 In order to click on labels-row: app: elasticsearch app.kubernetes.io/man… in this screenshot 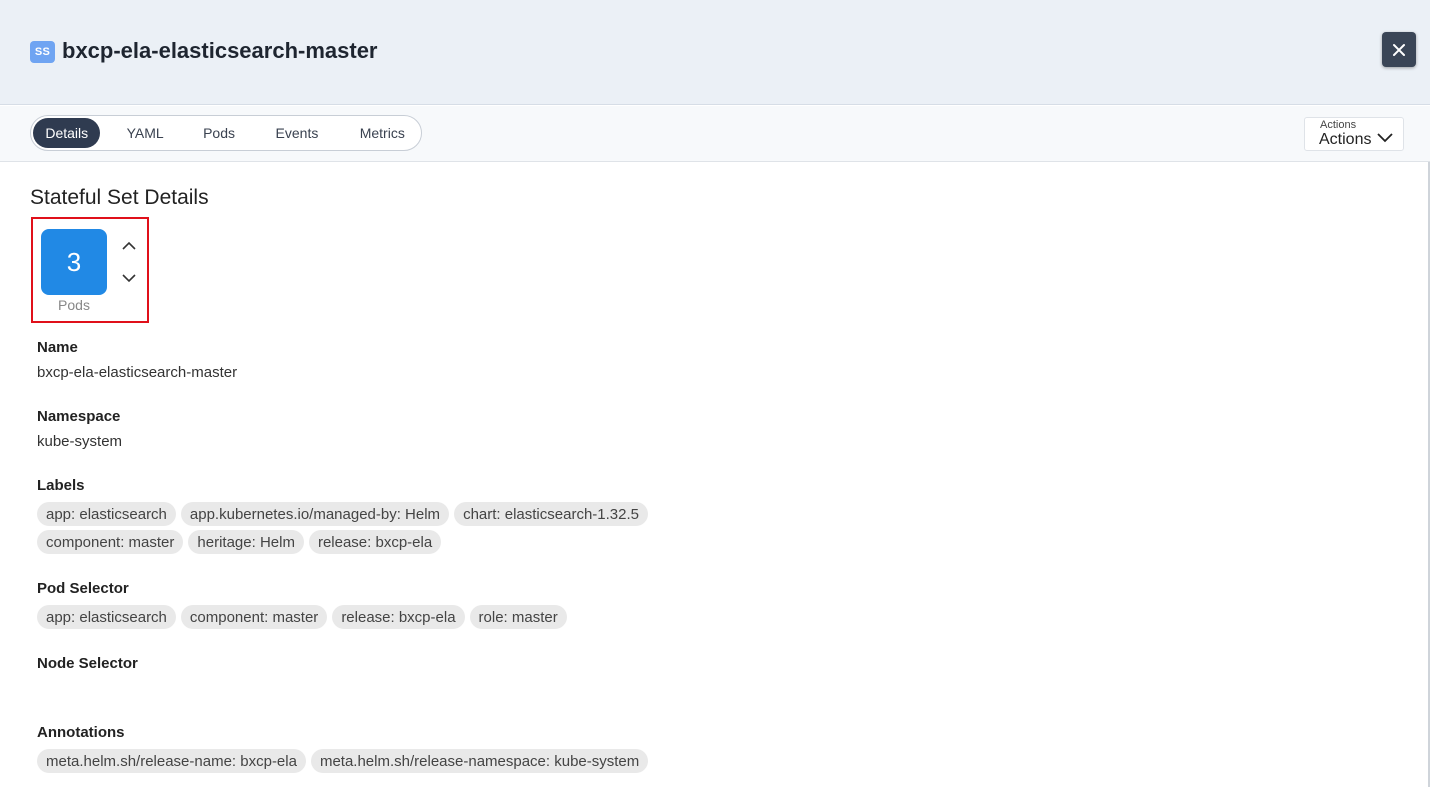, I will do `click(342, 514)`.